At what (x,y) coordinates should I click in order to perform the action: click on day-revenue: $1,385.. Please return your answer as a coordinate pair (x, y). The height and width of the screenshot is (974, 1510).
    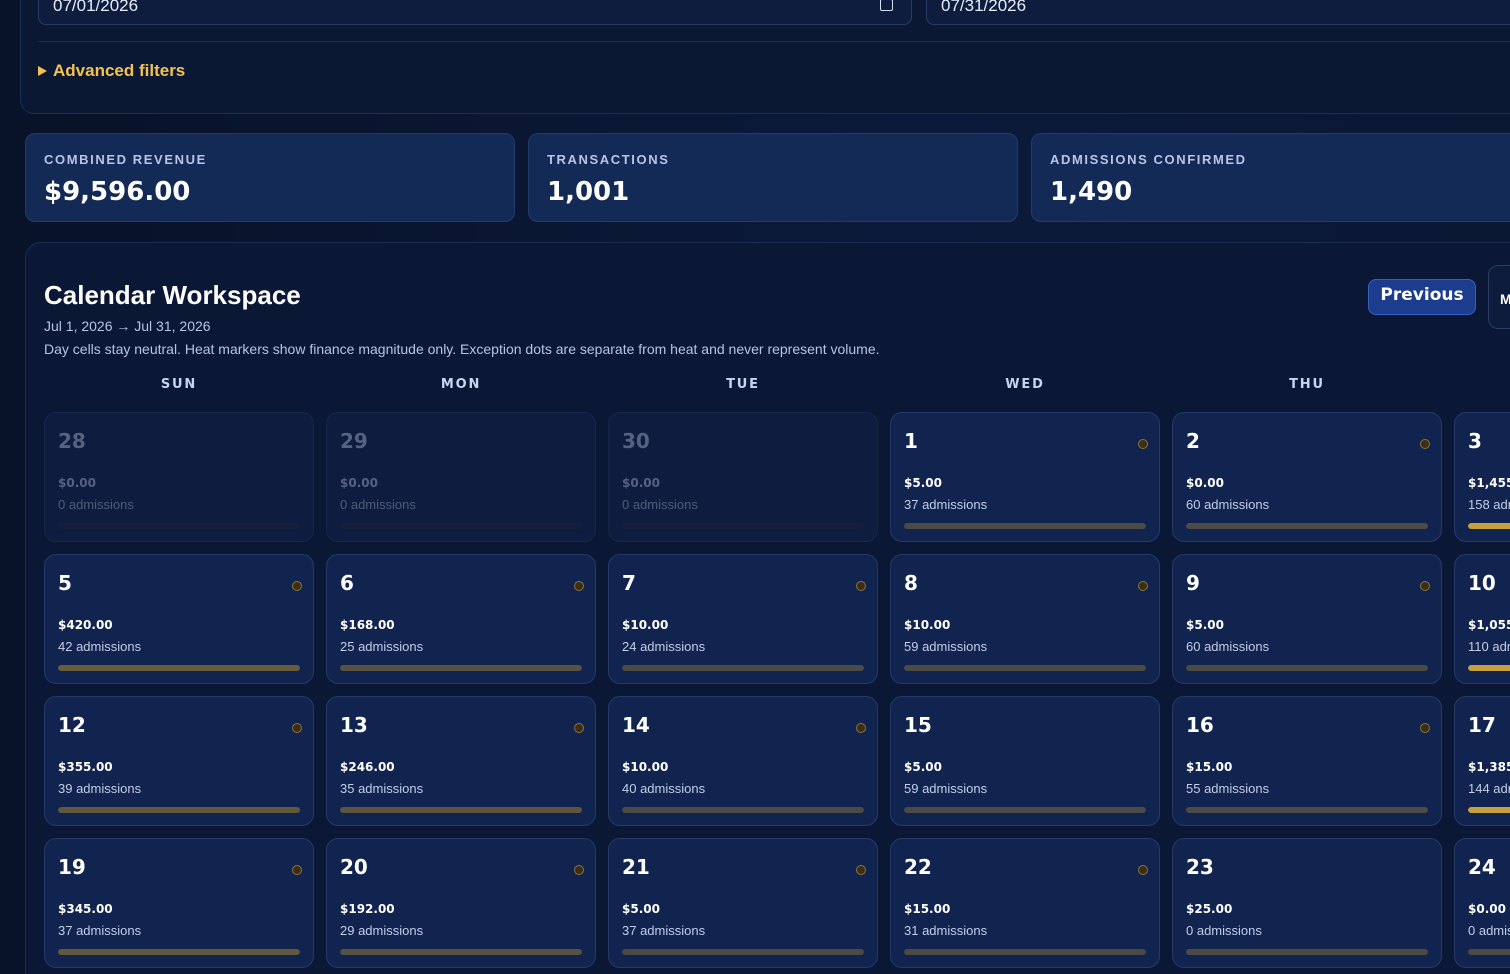
    Looking at the image, I should click on (1489, 767).